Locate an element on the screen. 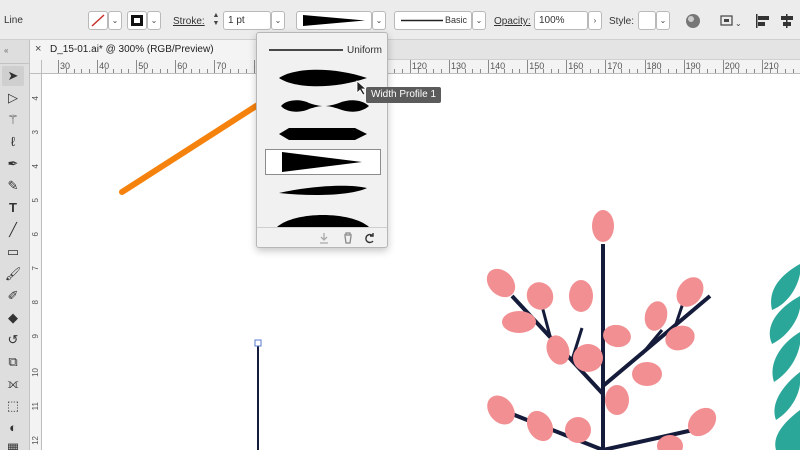  horizontal-align-center-icon is located at coordinates (787, 21).